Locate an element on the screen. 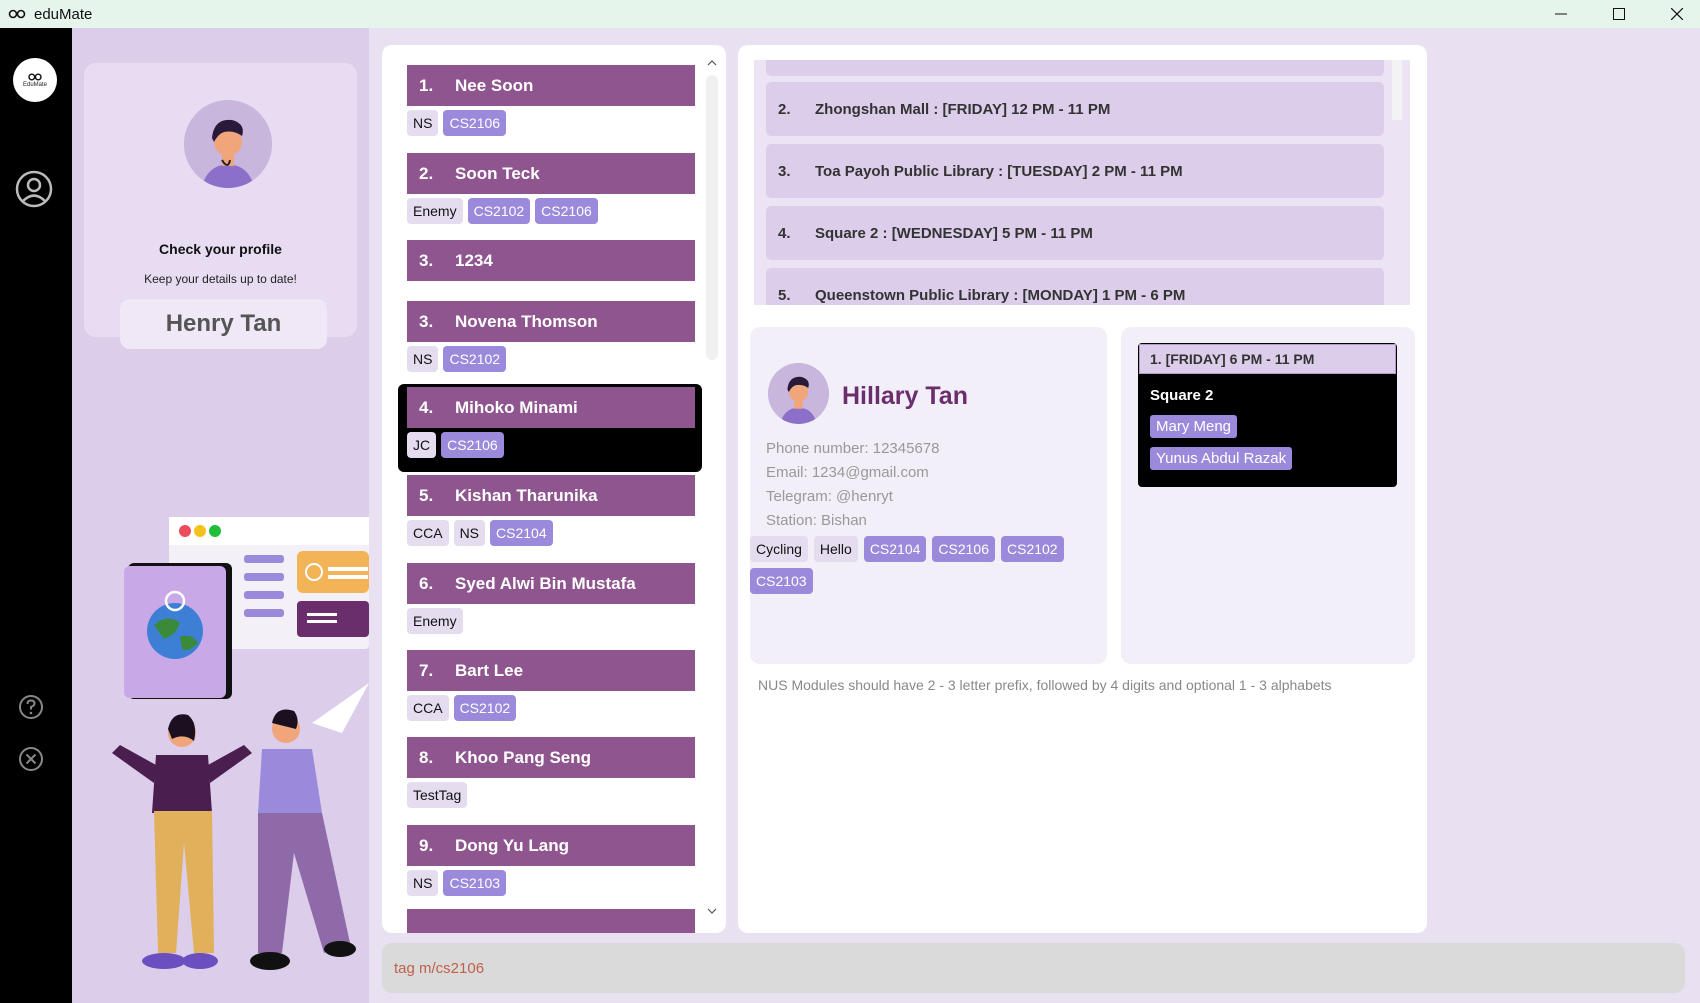  nav-sidebar: EduMate is located at coordinates (36, 515).